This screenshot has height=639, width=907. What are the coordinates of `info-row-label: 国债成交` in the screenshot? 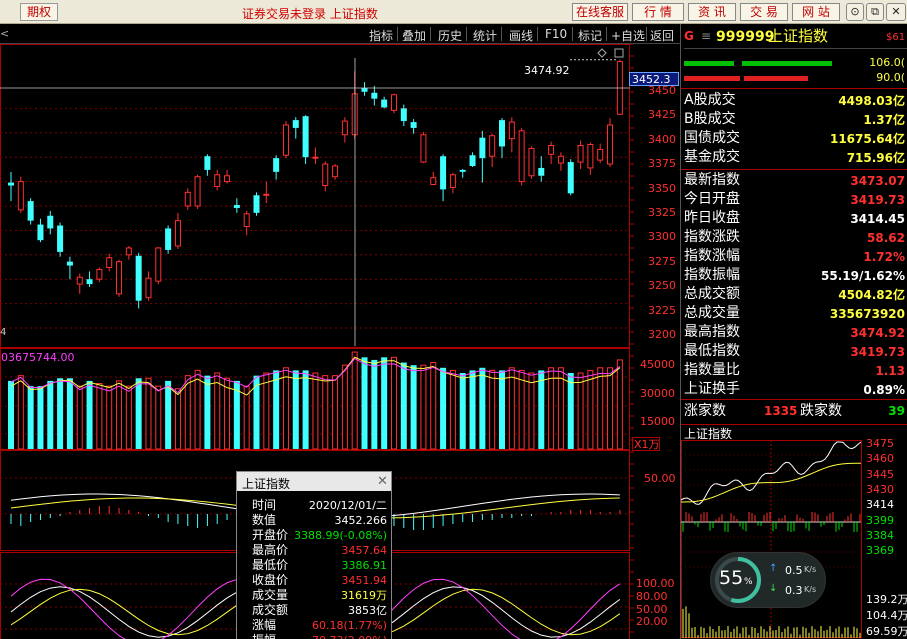 It's located at (712, 138).